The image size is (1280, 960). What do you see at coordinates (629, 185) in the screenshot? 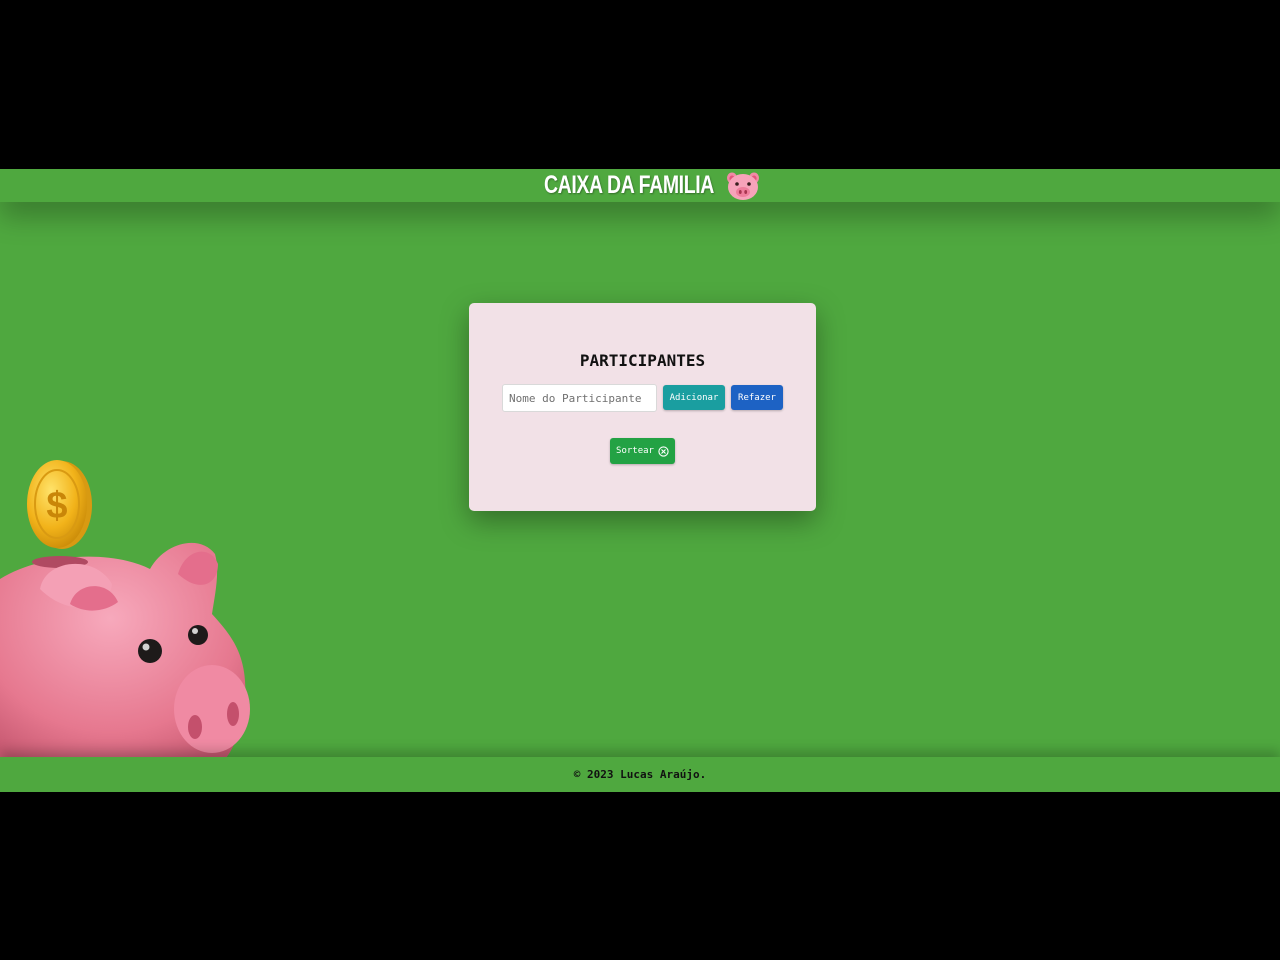
I see `app-title: CAIXA DA FAMILIA` at bounding box center [629, 185].